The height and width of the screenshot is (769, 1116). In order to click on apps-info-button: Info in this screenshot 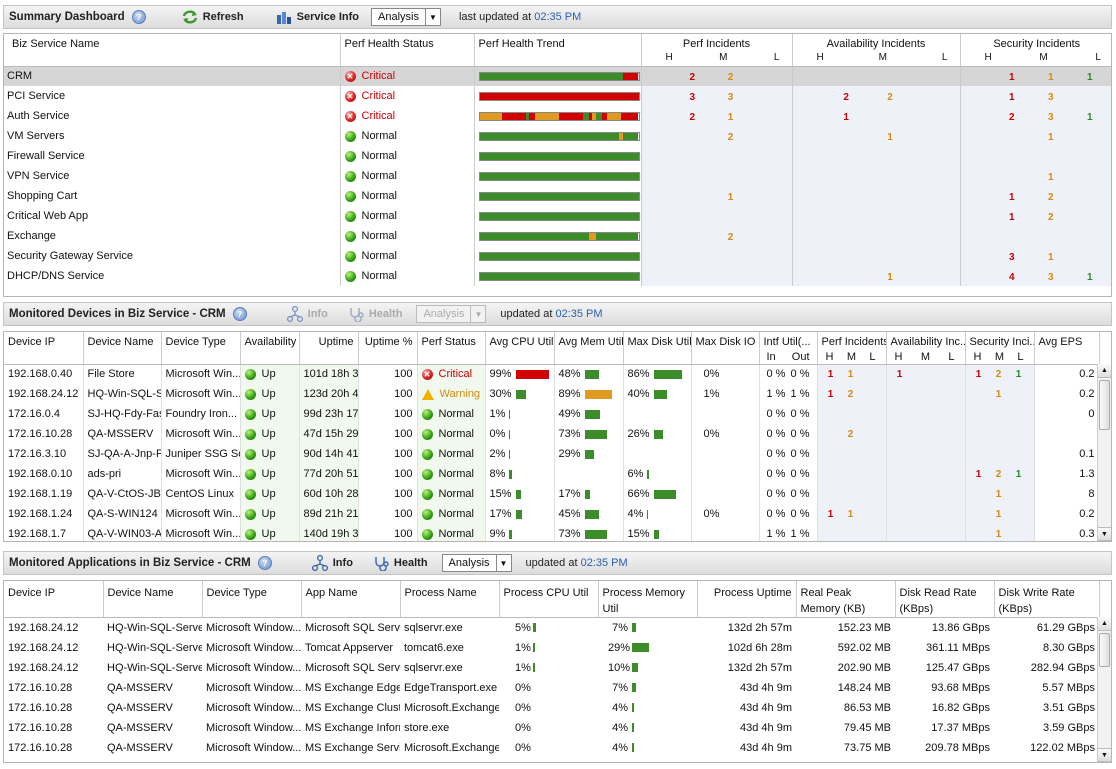, I will do `click(332, 563)`.